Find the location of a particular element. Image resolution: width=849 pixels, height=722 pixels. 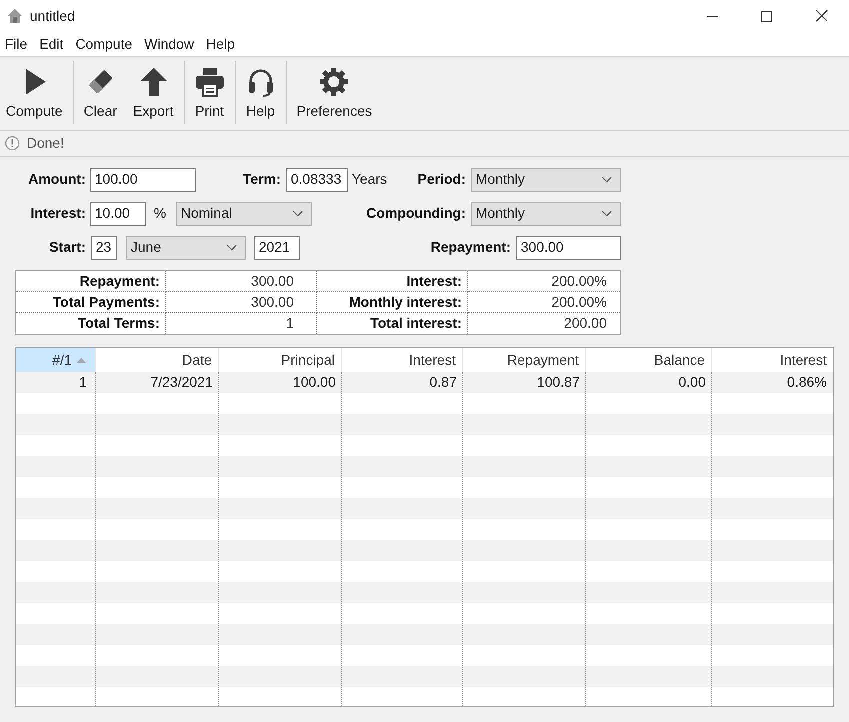

table-cell-text: 0.87 is located at coordinates (443, 382).